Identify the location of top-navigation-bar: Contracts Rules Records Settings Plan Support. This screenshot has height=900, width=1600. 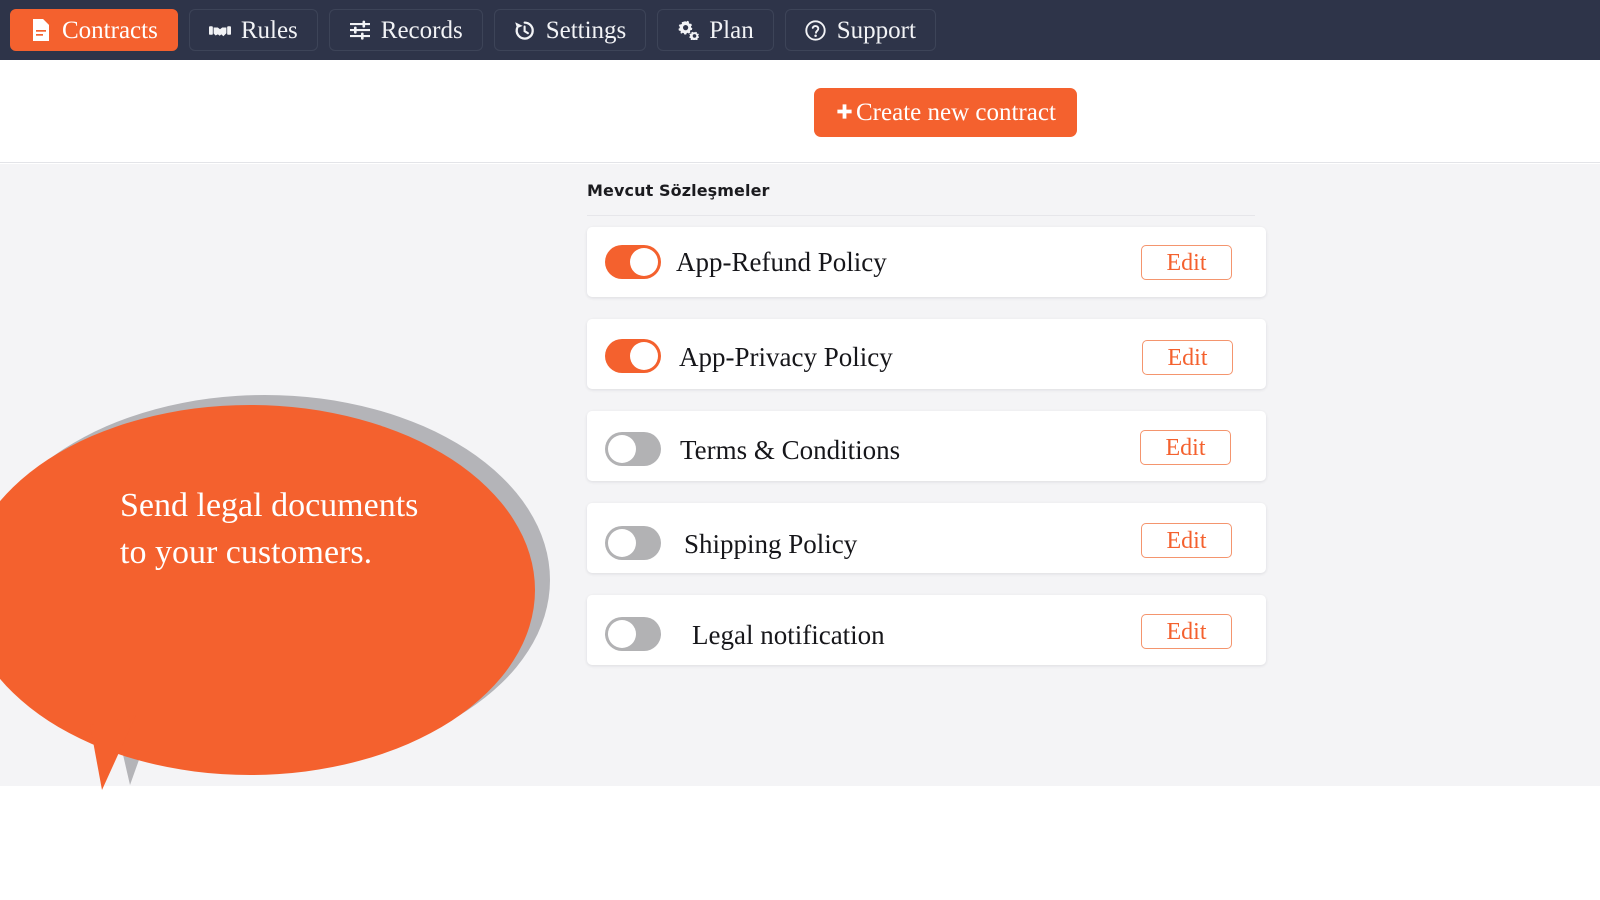
(800, 30).